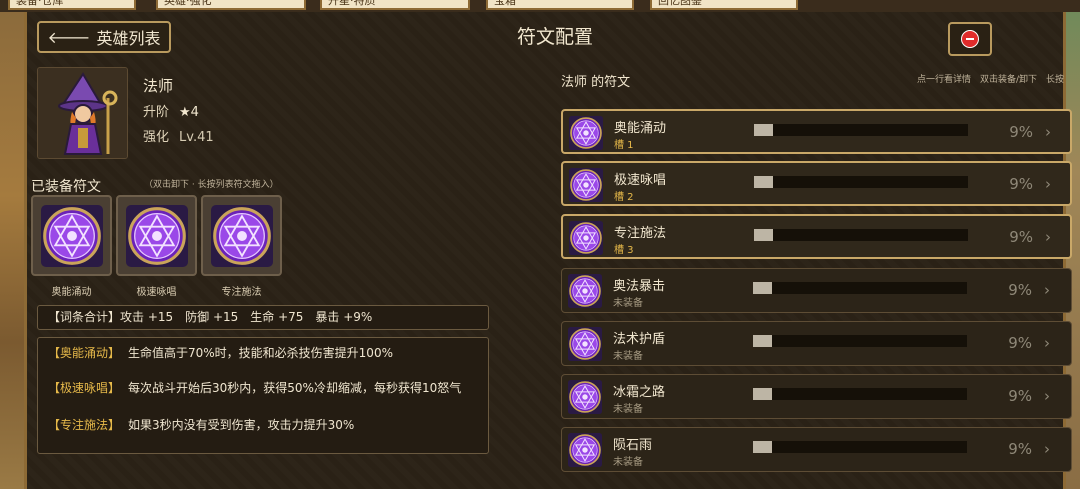 This screenshot has height=489, width=1080. What do you see at coordinates (554, 37) in the screenshot?
I see `page-title: 符文配置` at bounding box center [554, 37].